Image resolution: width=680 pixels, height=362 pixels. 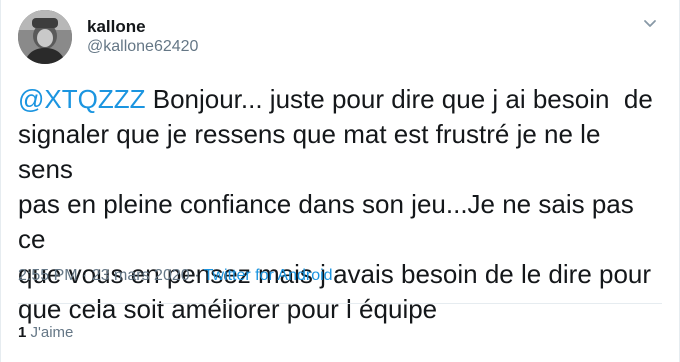 What do you see at coordinates (22, 332) in the screenshot?
I see `like-count: 1` at bounding box center [22, 332].